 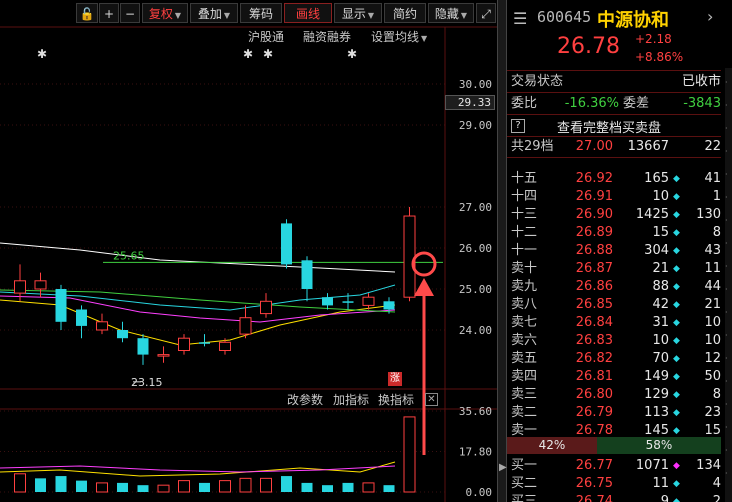 I want to click on ask-price: 26.92, so click(x=594, y=178).